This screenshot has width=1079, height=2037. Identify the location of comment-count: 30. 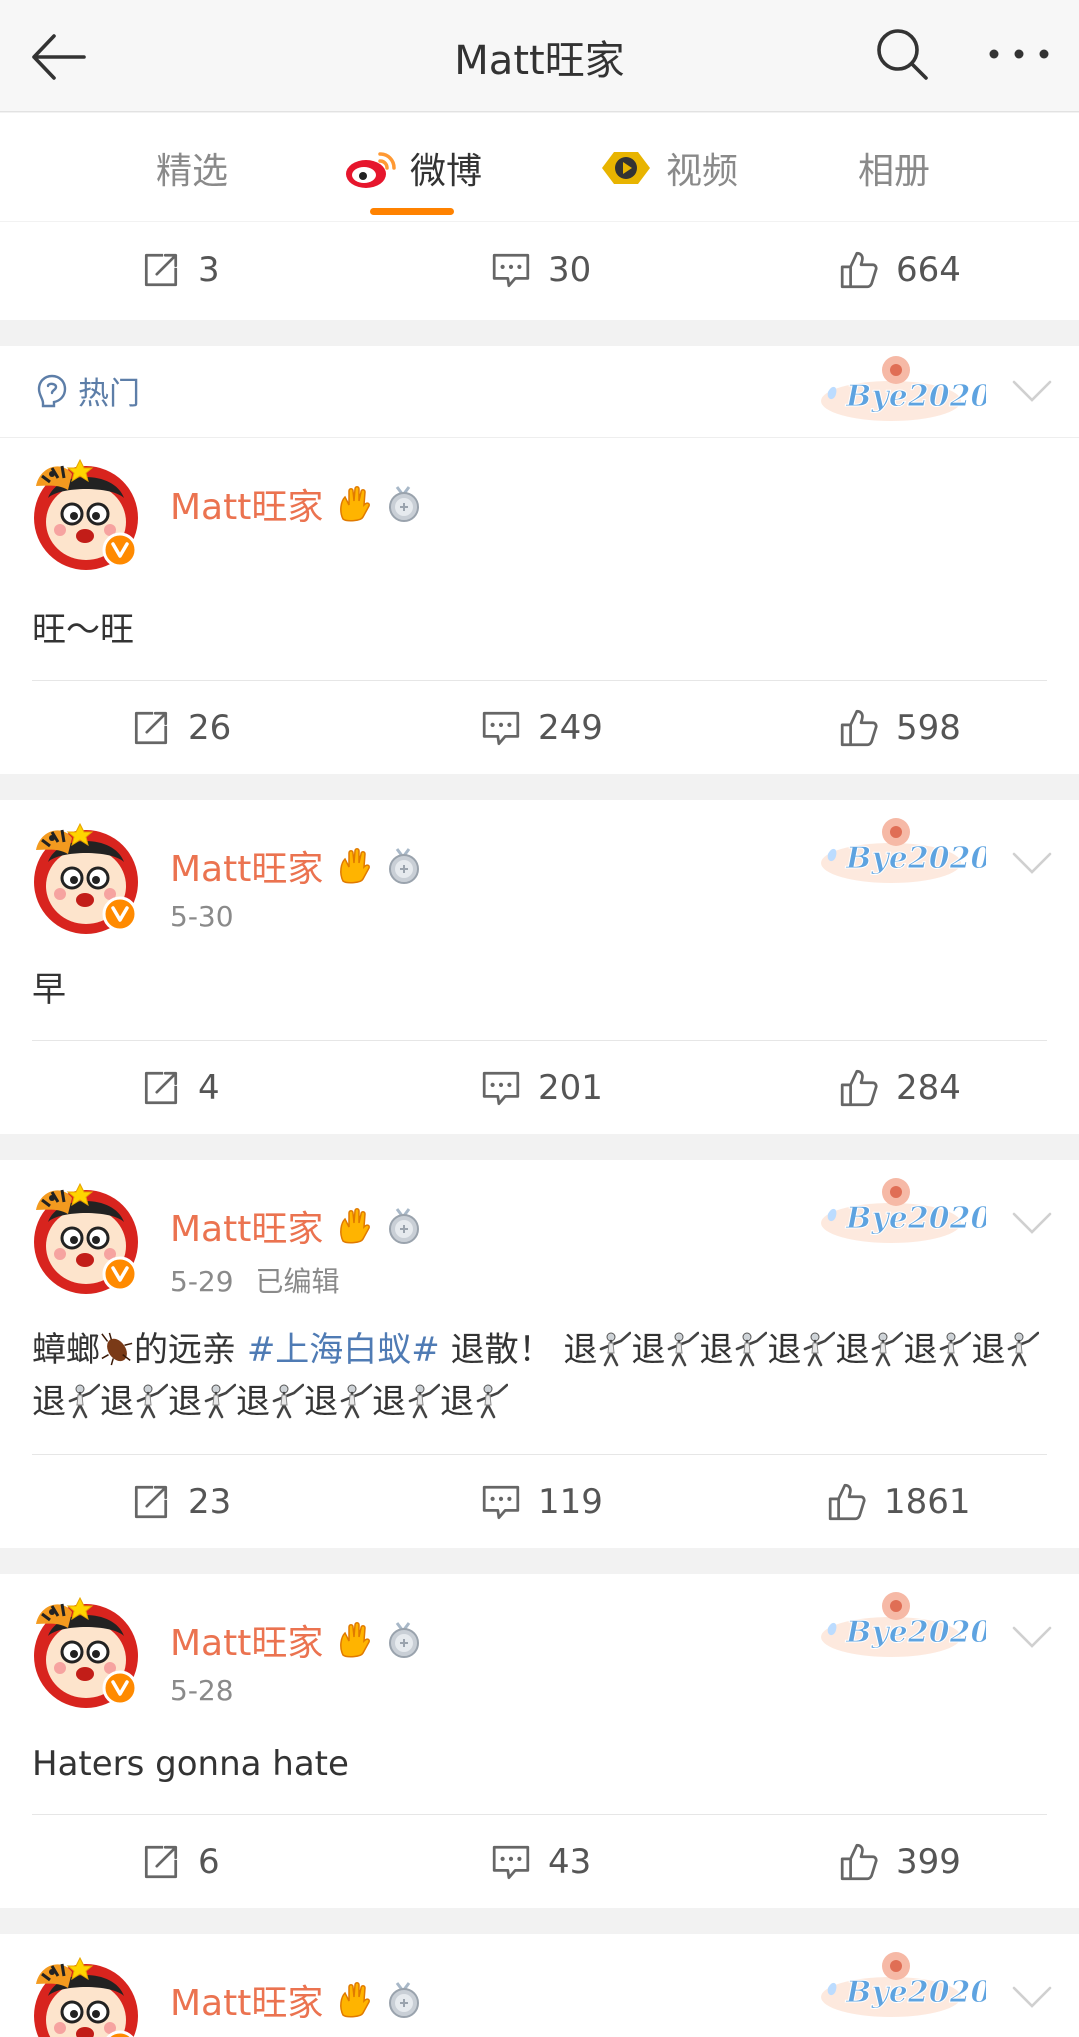
(570, 270).